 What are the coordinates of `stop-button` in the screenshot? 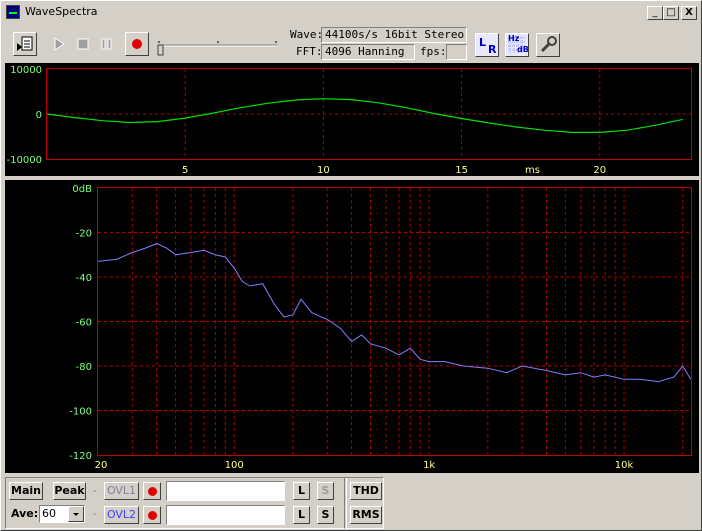 It's located at (83, 44).